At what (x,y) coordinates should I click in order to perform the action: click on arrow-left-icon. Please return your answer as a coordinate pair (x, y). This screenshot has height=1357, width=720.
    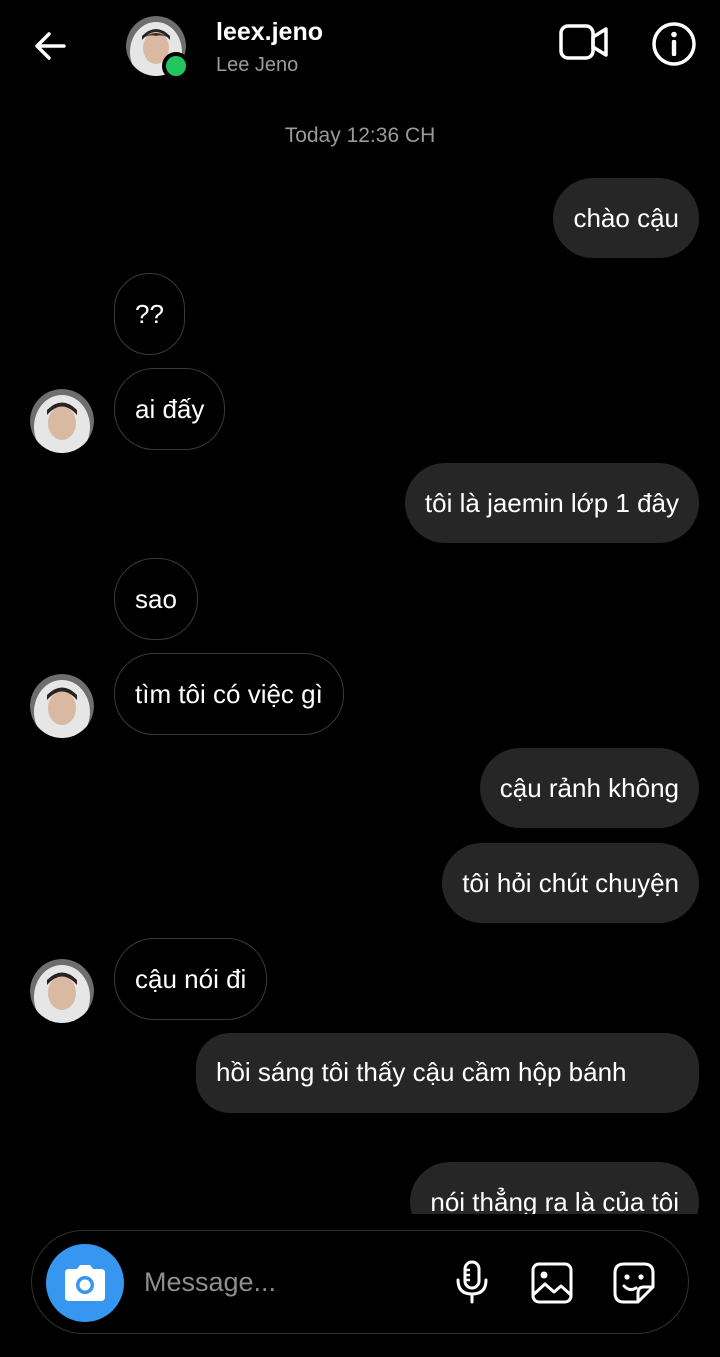
    Looking at the image, I should click on (50, 46).